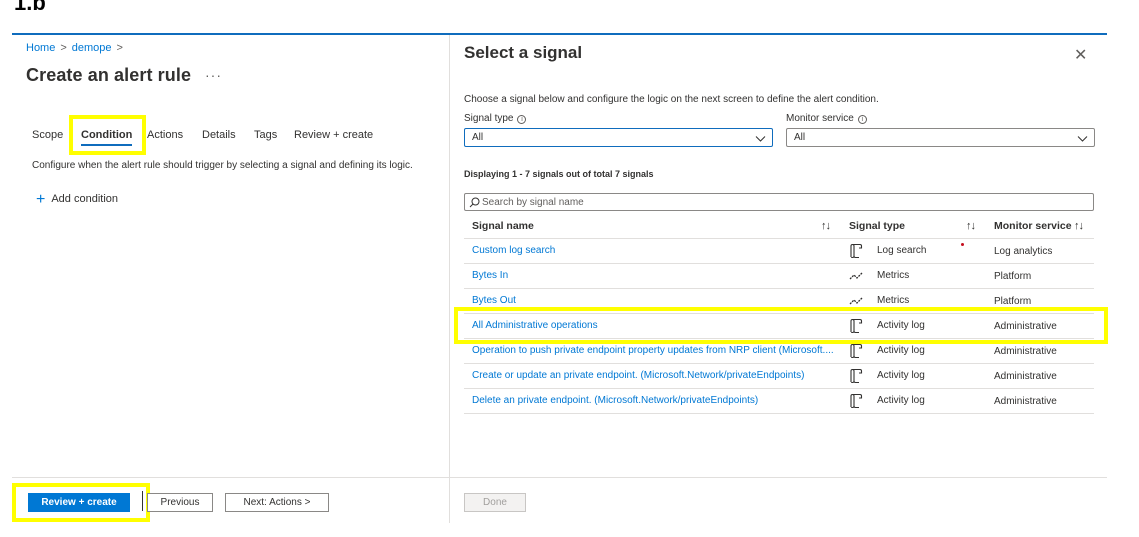 This screenshot has height=537, width=1139. What do you see at coordinates (962, 244) in the screenshot?
I see `status-dot` at bounding box center [962, 244].